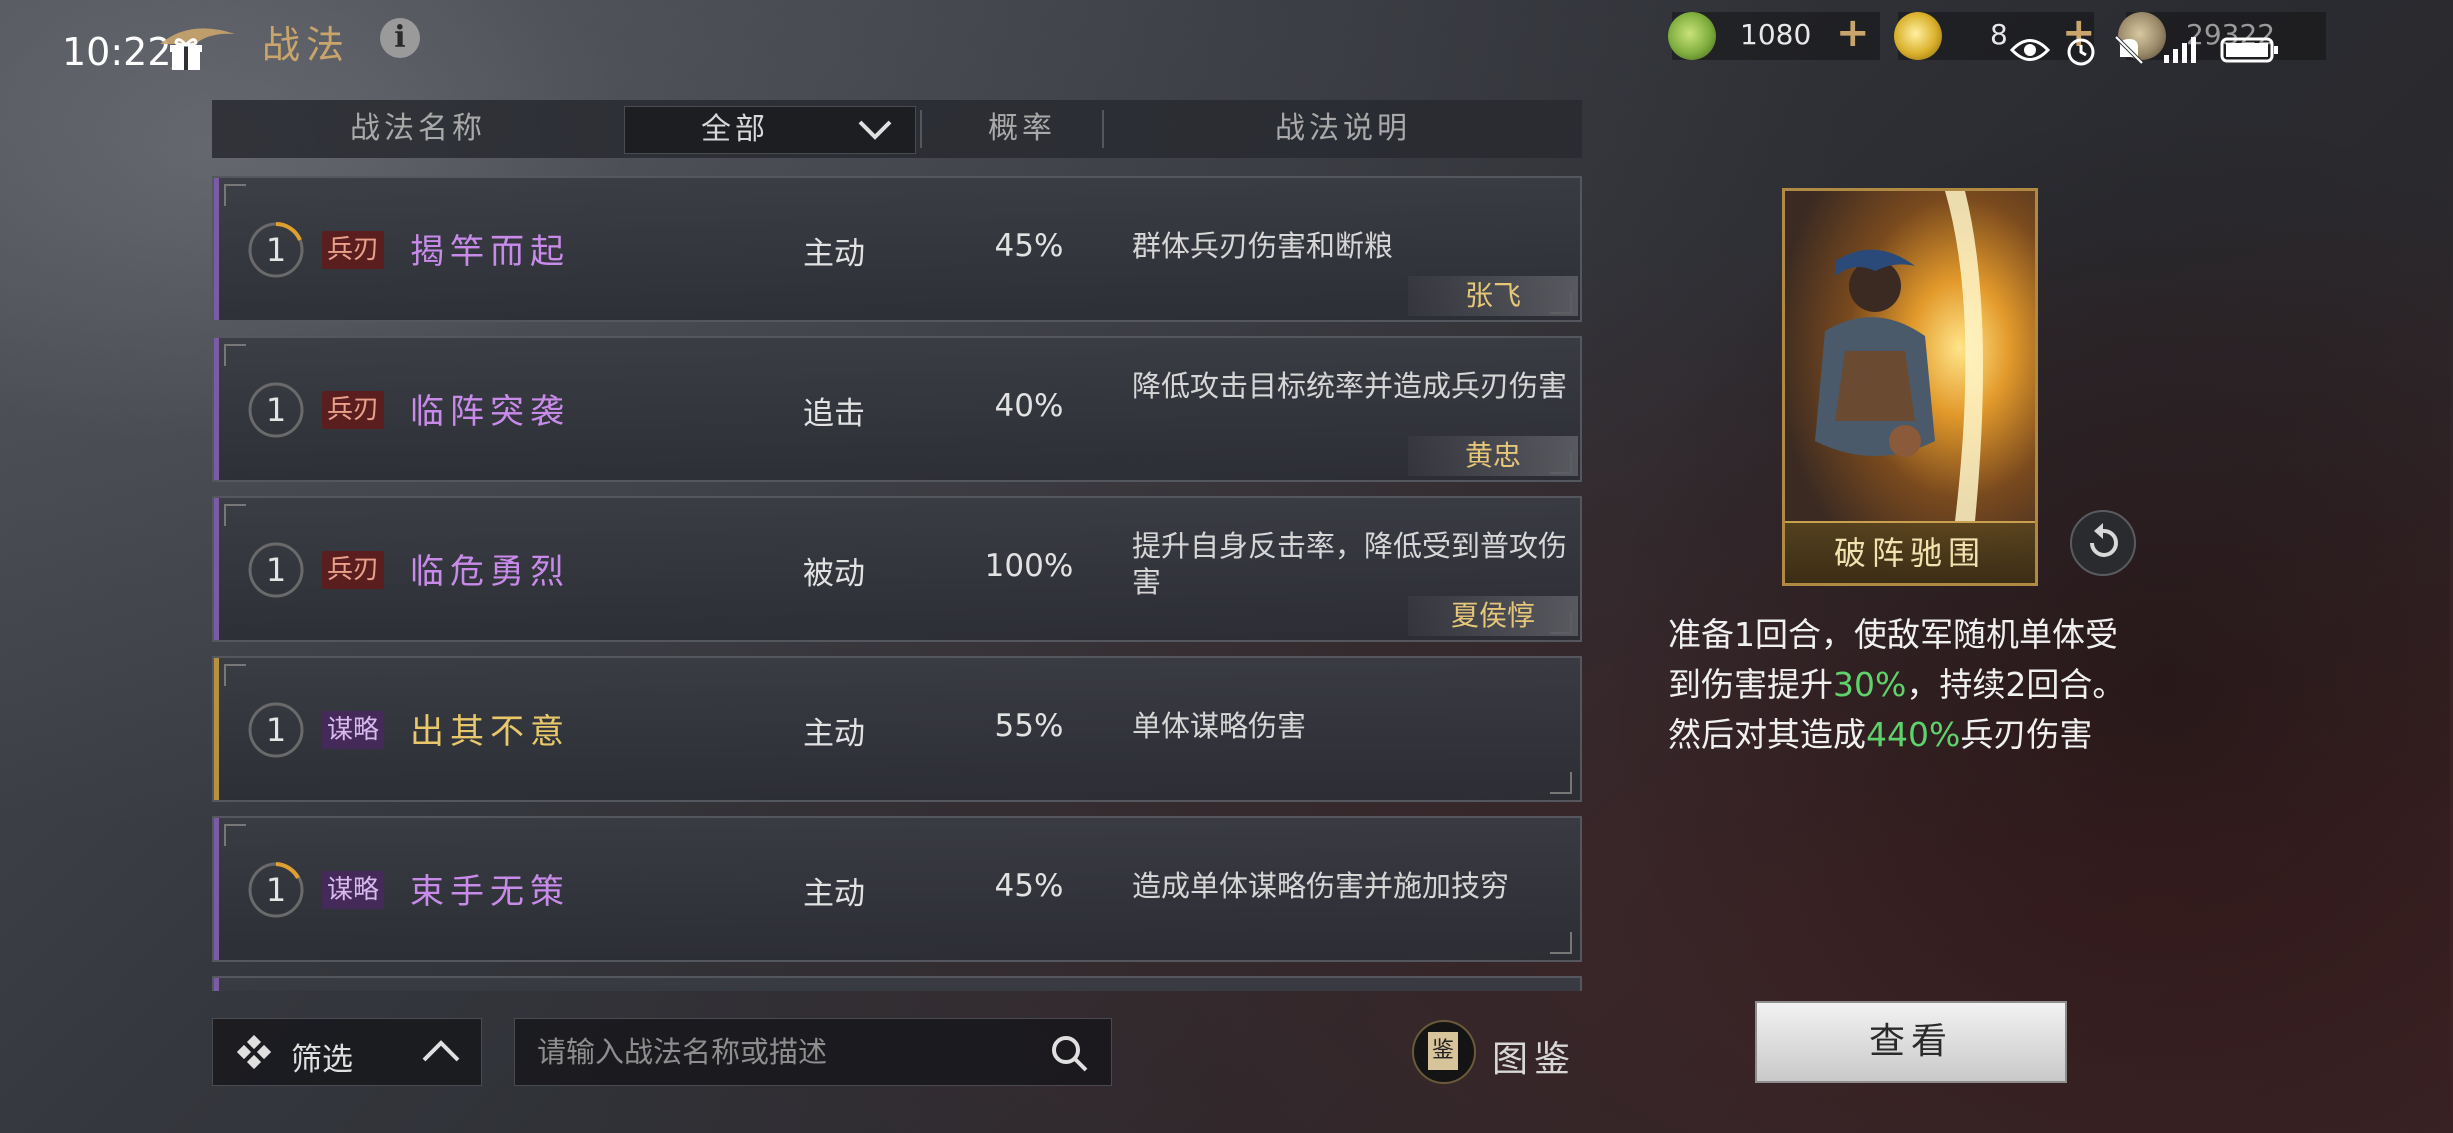 The image size is (2453, 1133). What do you see at coordinates (1918, 36) in the screenshot?
I see `gold-coin-icon` at bounding box center [1918, 36].